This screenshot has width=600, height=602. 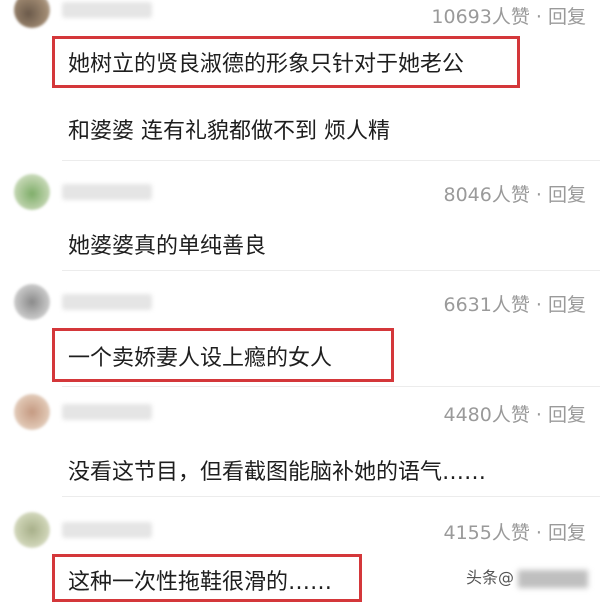 I want to click on comment-meta: 8046人赞 · 回复, so click(x=515, y=193).